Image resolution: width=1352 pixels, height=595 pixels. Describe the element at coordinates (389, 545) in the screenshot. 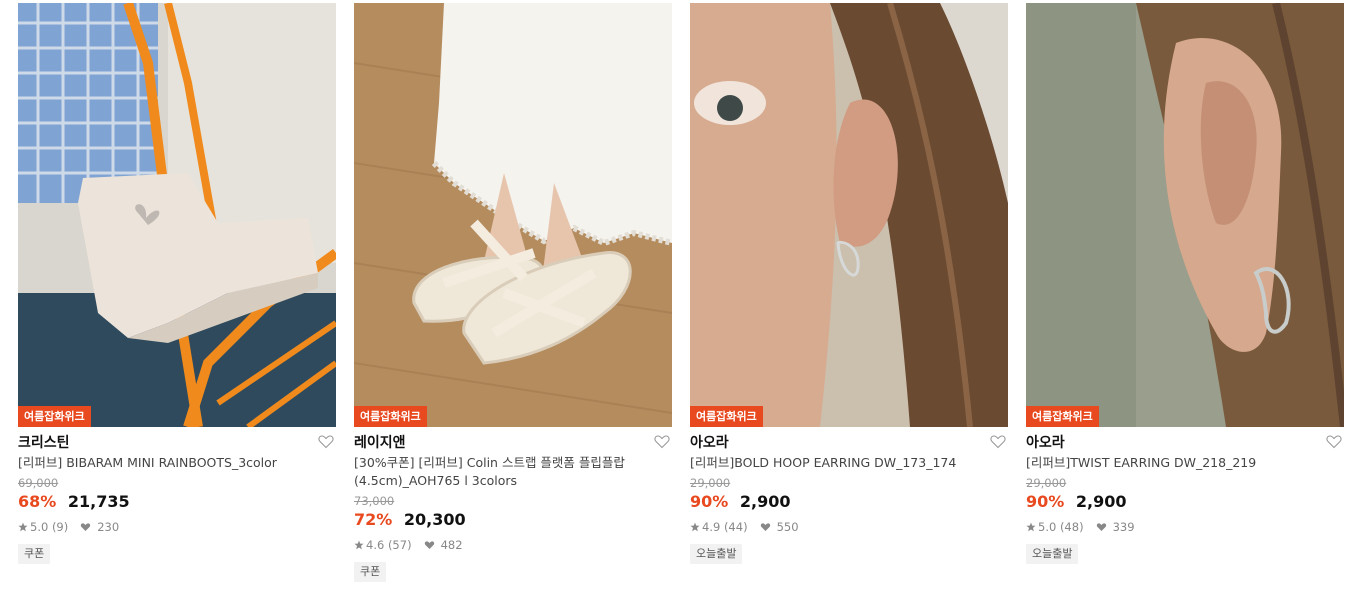

I see `rating: 4.6 (57)` at that location.